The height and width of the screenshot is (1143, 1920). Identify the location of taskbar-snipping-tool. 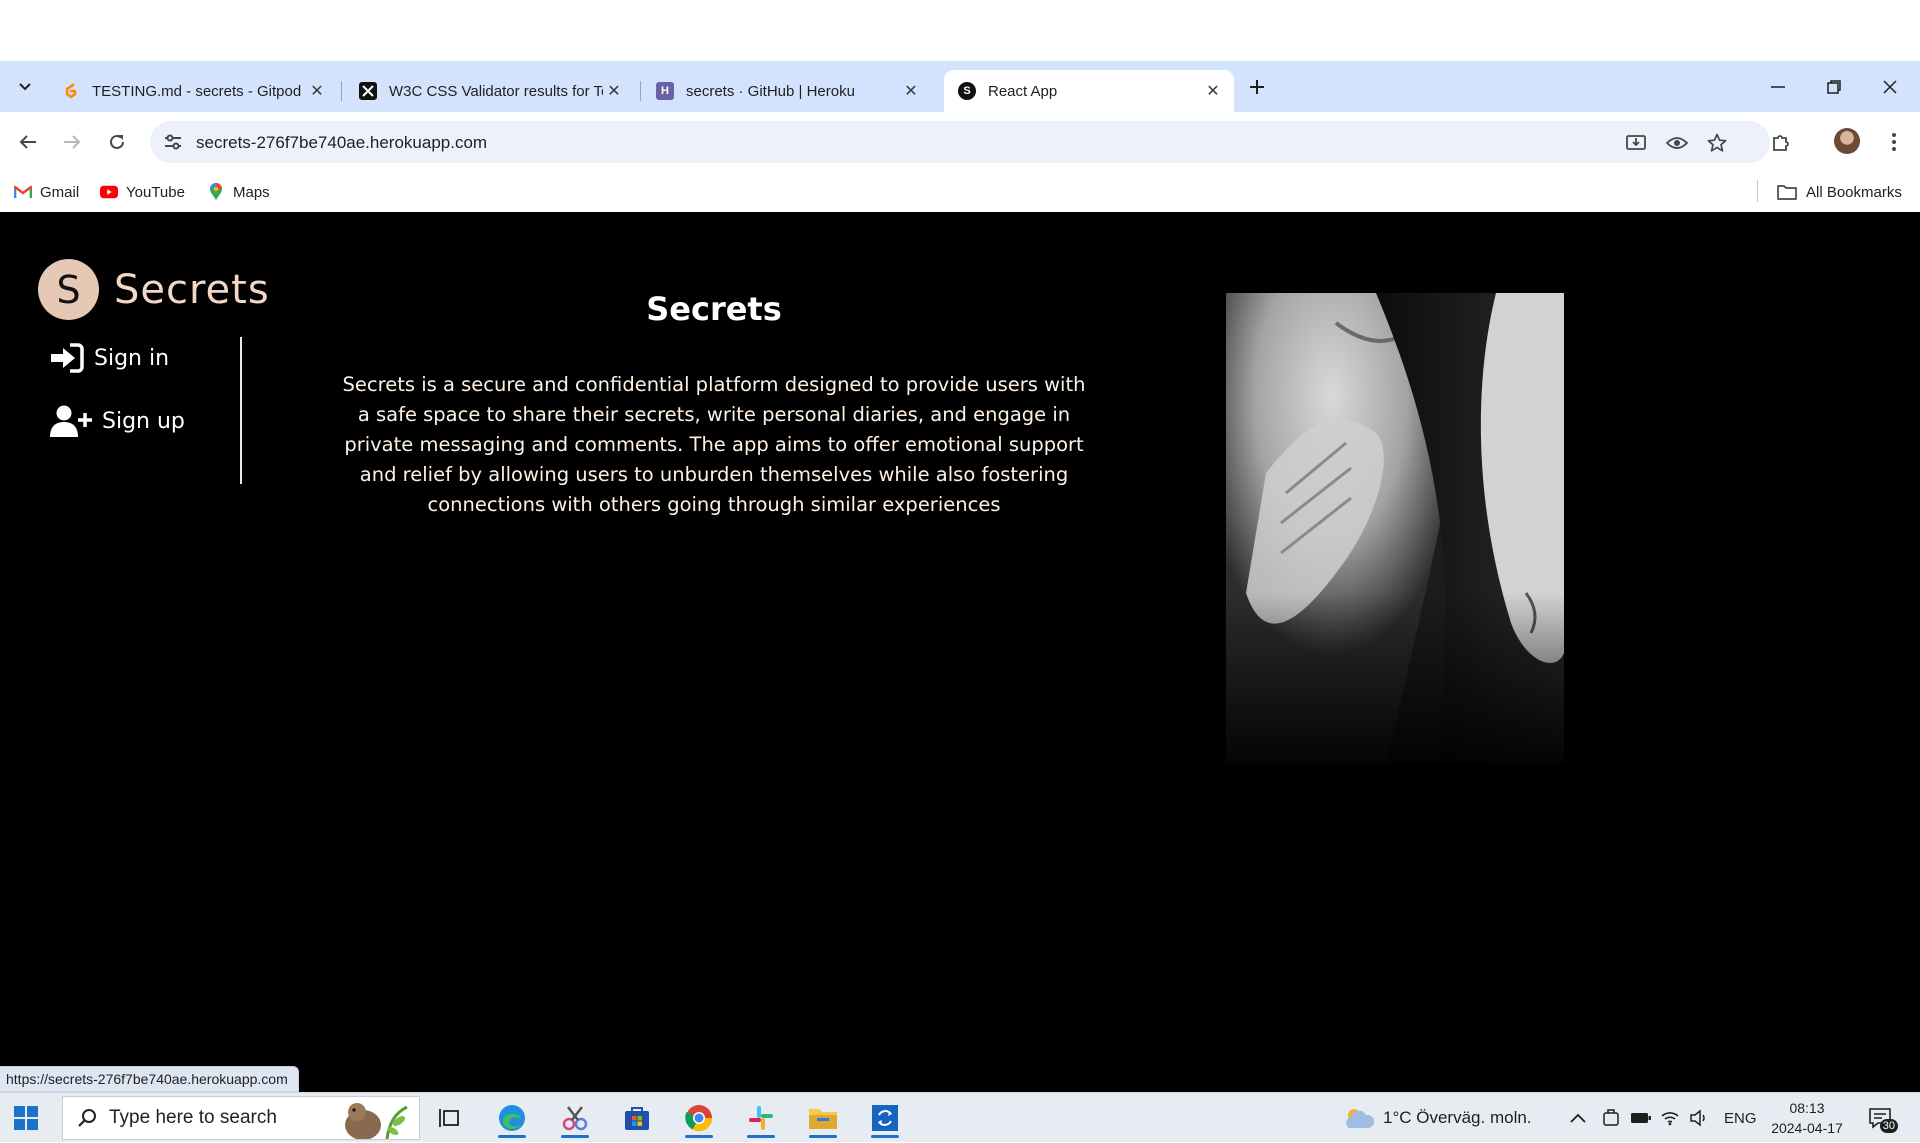
(575, 1118).